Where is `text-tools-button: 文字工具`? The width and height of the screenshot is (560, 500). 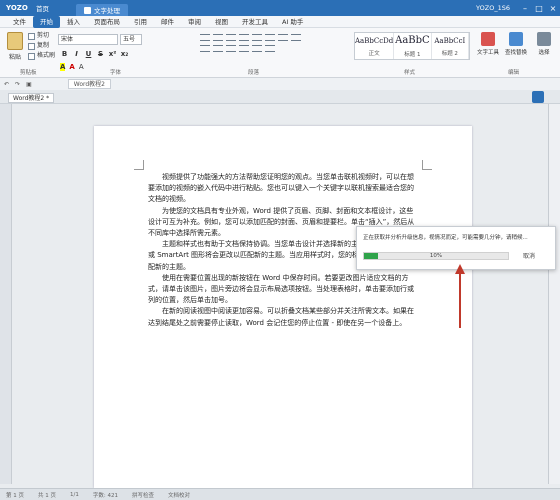
text-tools-button: 文字工具 is located at coordinates (488, 44).